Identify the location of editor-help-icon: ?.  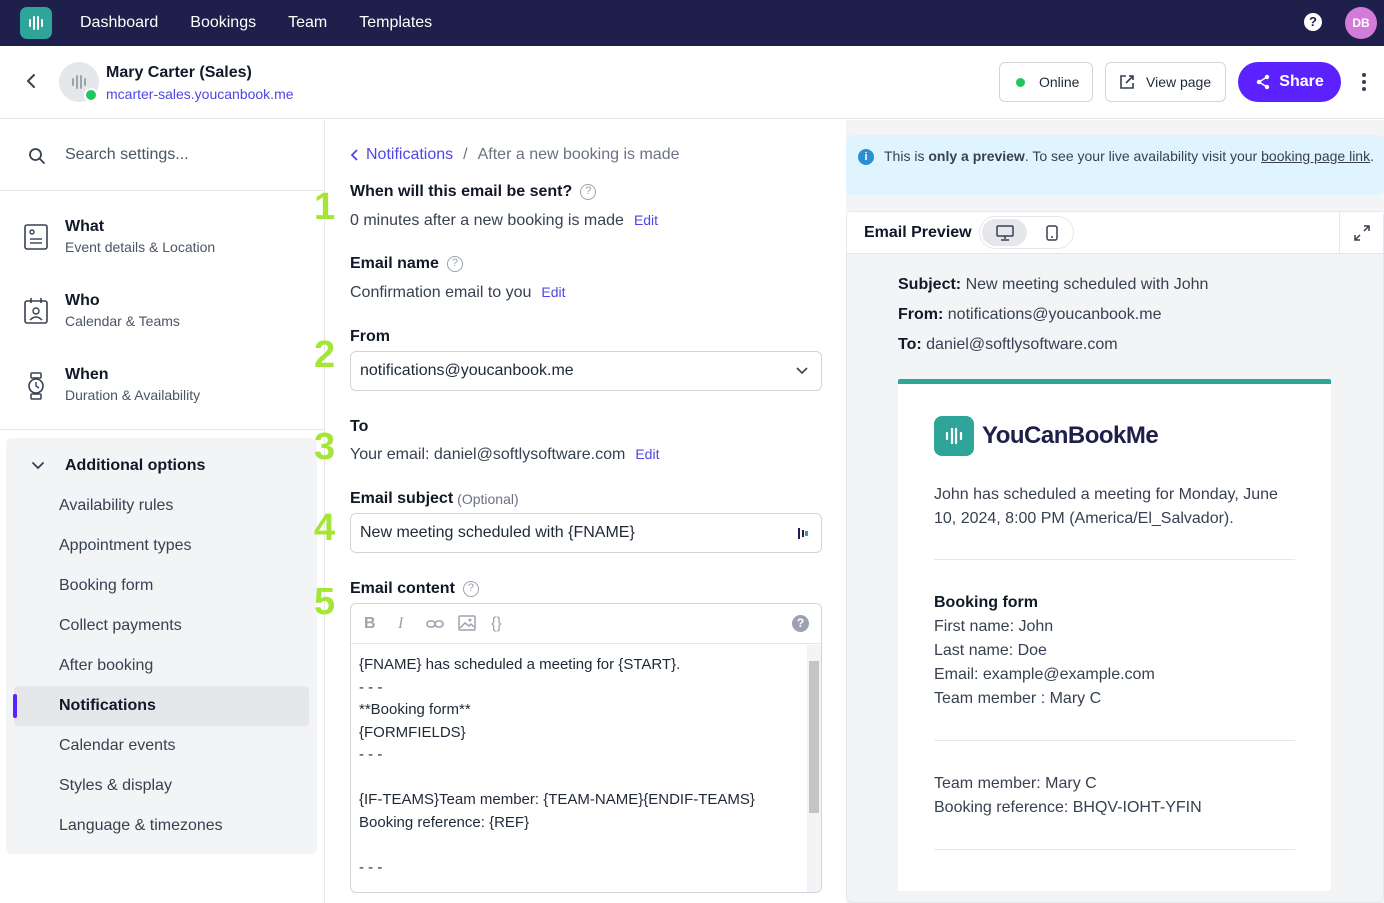
(800, 623).